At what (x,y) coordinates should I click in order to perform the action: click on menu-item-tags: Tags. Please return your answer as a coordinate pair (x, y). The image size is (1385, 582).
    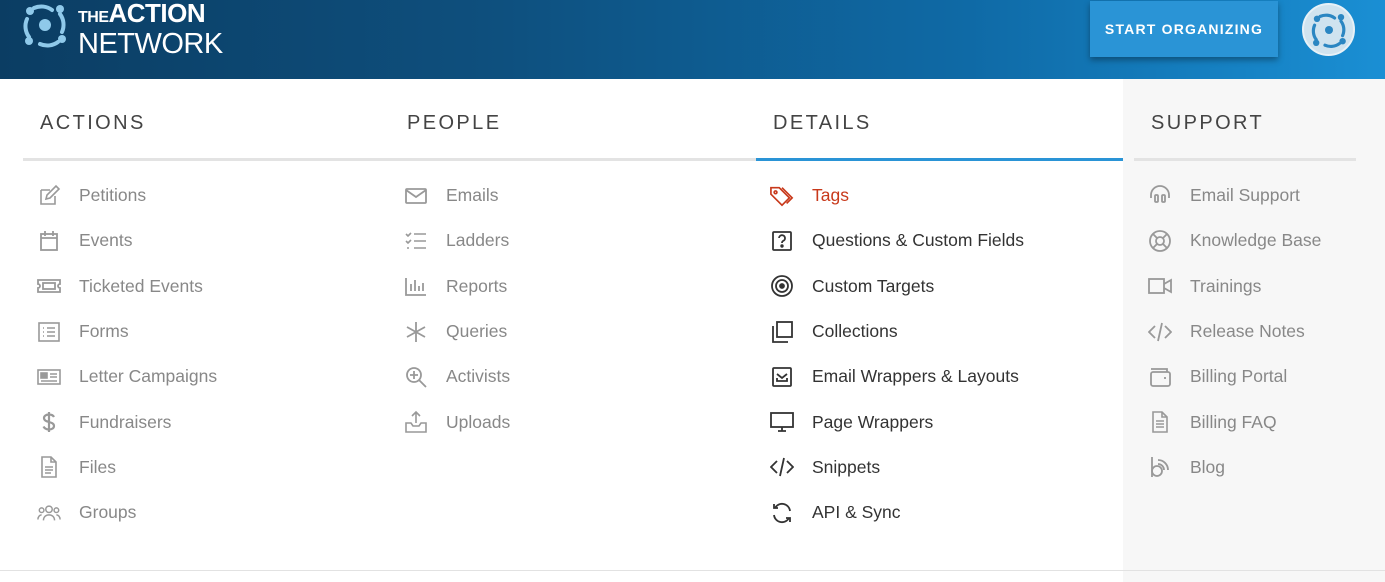
    Looking at the image, I should click on (939, 195).